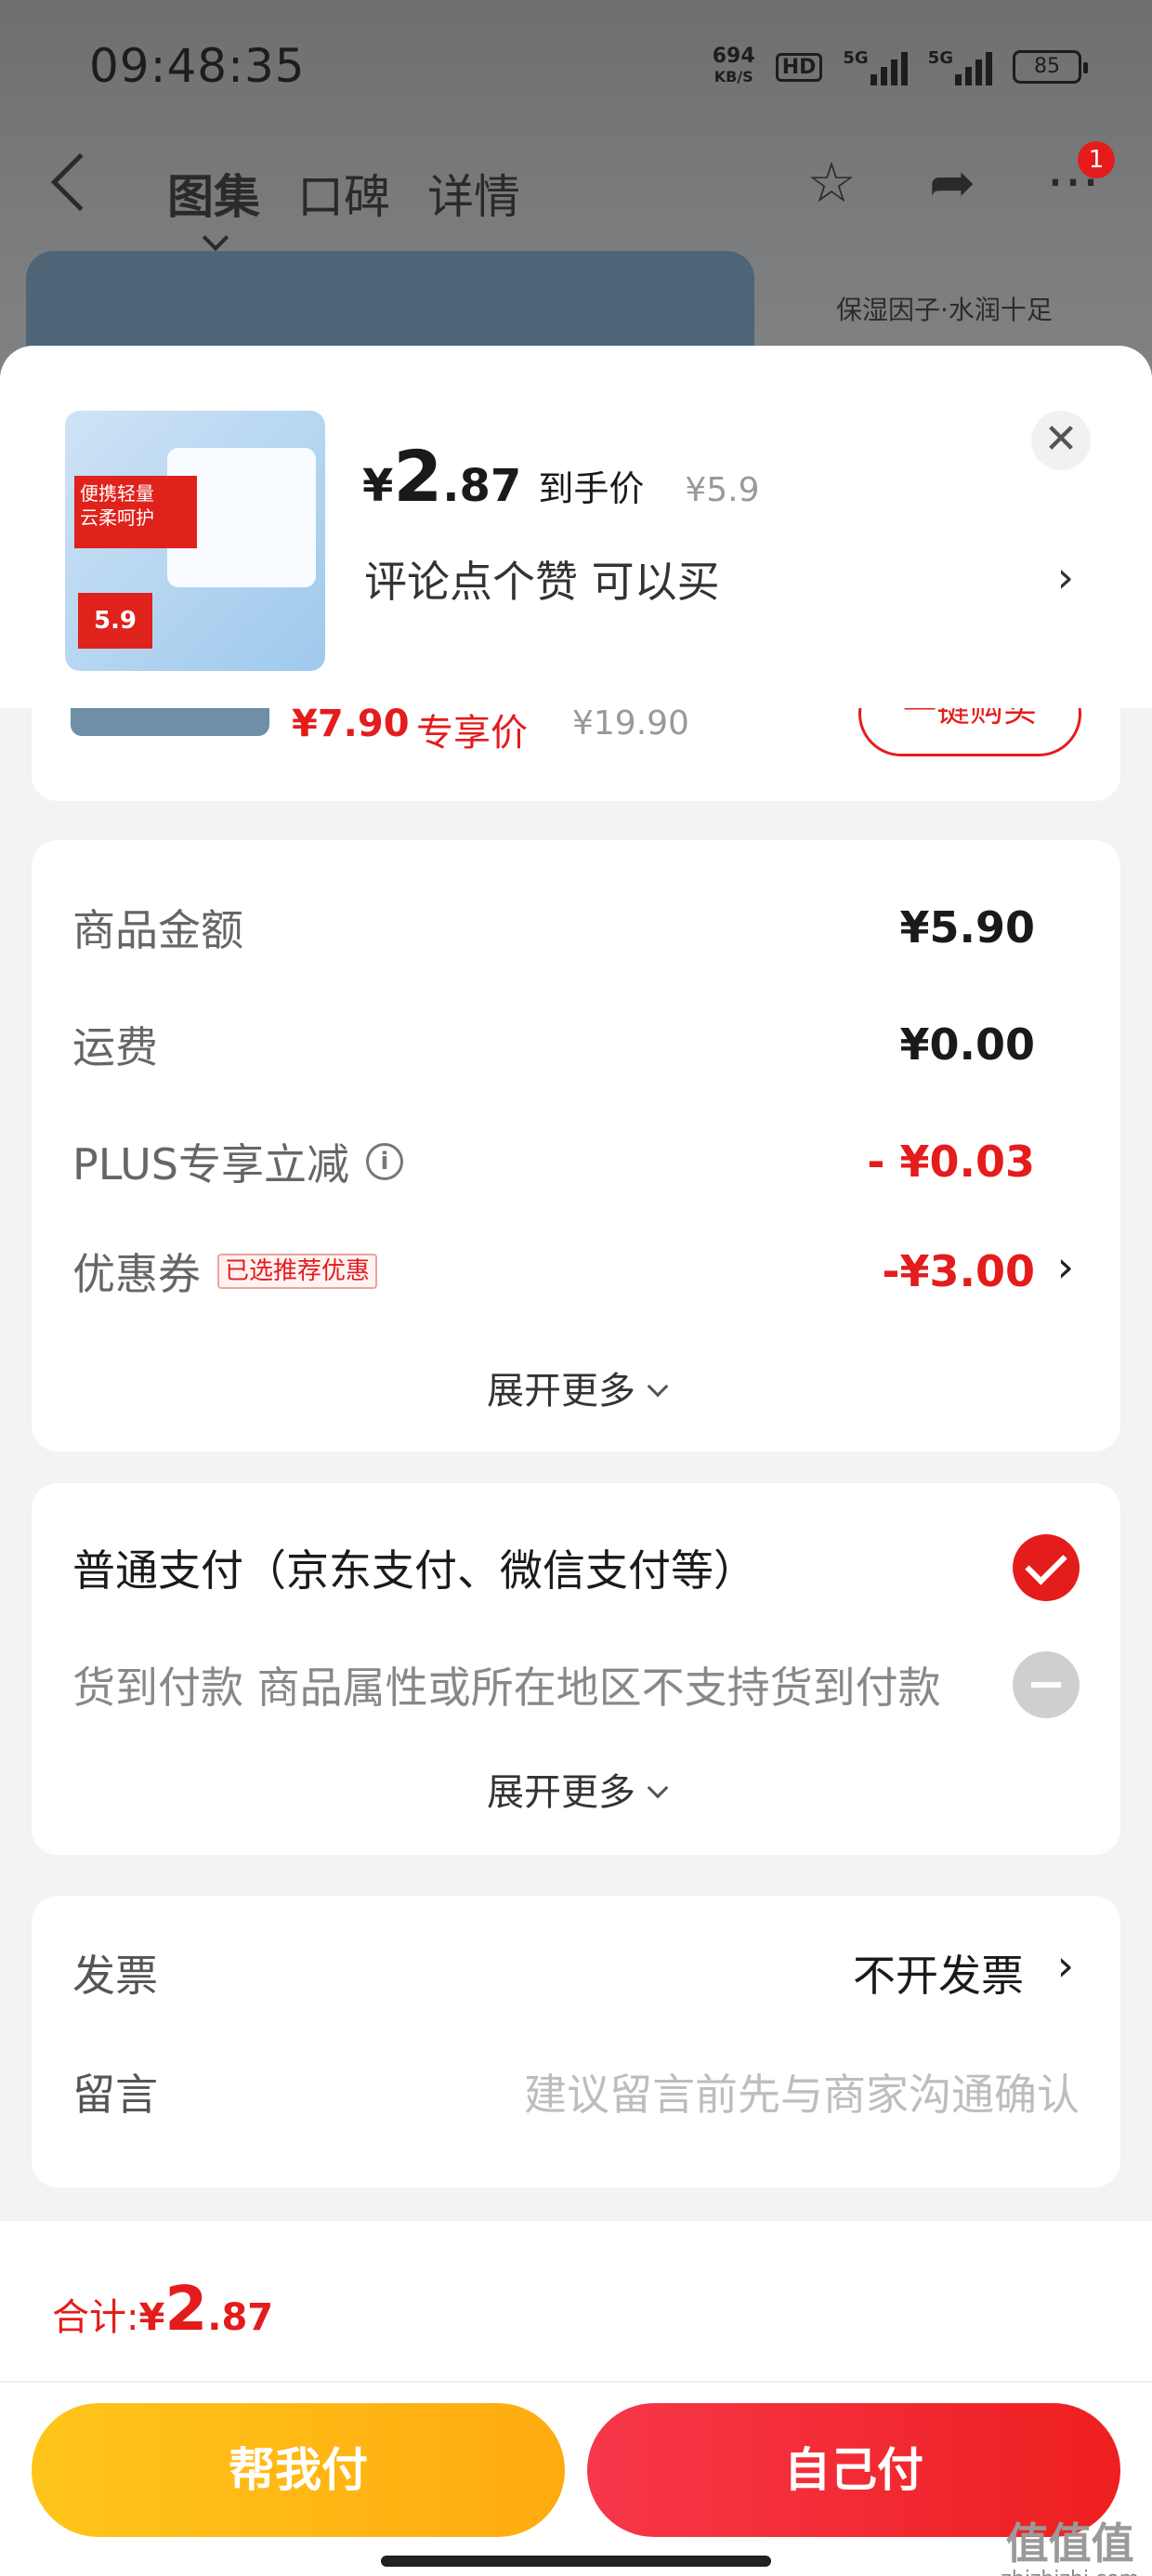  What do you see at coordinates (298, 2470) in the screenshot?
I see `help-pay-button: 帮我付` at bounding box center [298, 2470].